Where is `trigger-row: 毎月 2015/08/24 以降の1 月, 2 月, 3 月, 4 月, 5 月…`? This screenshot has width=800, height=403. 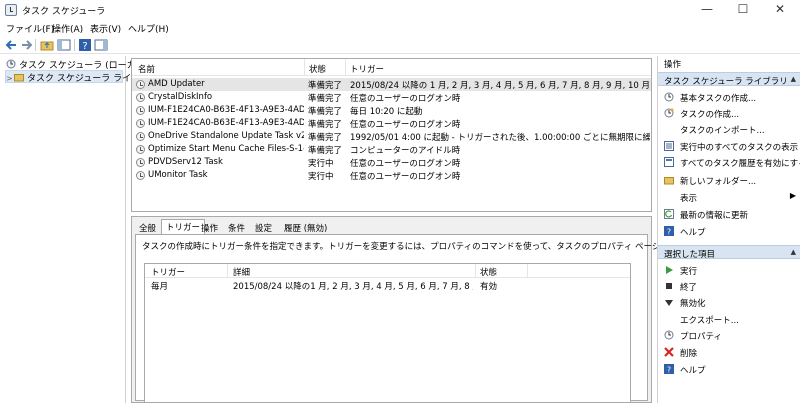 trigger-row: 毎月 2015/08/24 以降の1 月, 2 月, 3 月, 4 月, 5 月… is located at coordinates (387, 285).